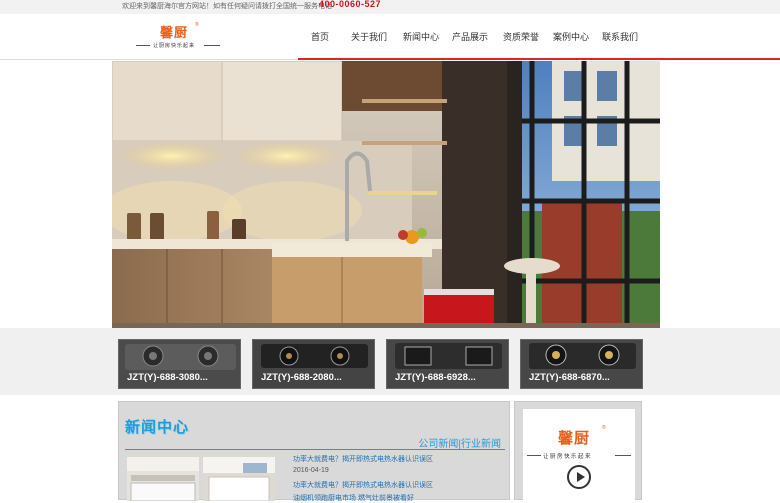  I want to click on nav-cases: 案例中心, so click(571, 37).